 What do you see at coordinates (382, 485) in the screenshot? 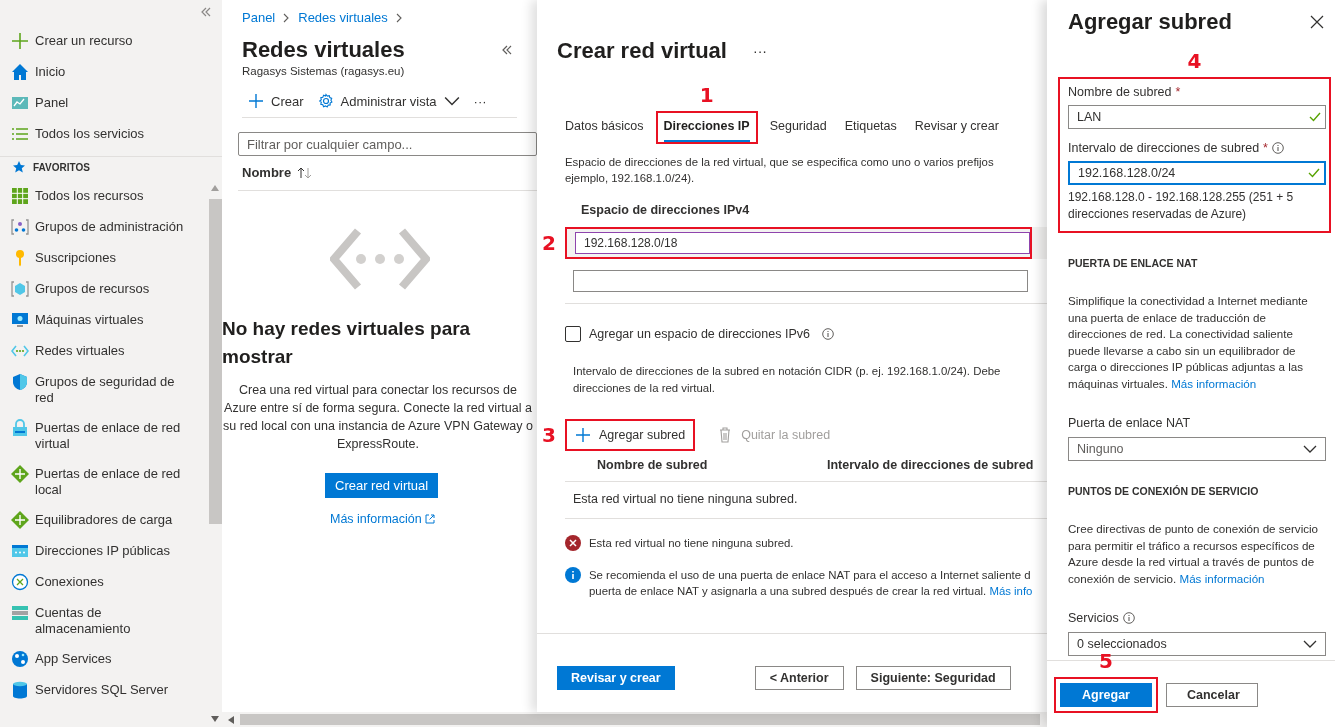
I see `create-button: Crear red virtual` at bounding box center [382, 485].